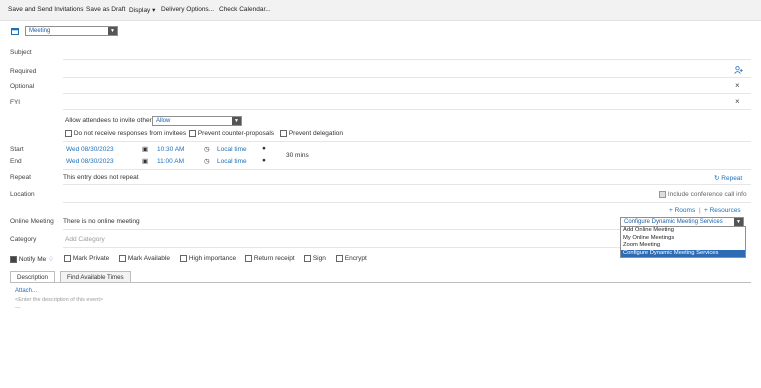 Image resolution: width=761 pixels, height=388 pixels. I want to click on entry-type-select: Meeting ▼, so click(71, 31).